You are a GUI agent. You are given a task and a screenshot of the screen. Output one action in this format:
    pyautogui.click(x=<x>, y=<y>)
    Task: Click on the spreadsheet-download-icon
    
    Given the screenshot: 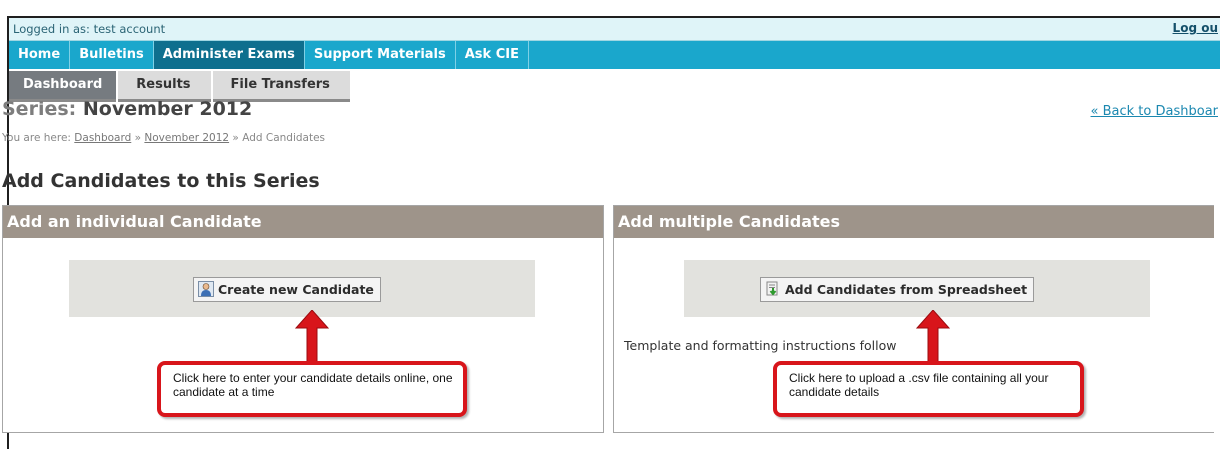 What is the action you would take?
    pyautogui.click(x=773, y=289)
    